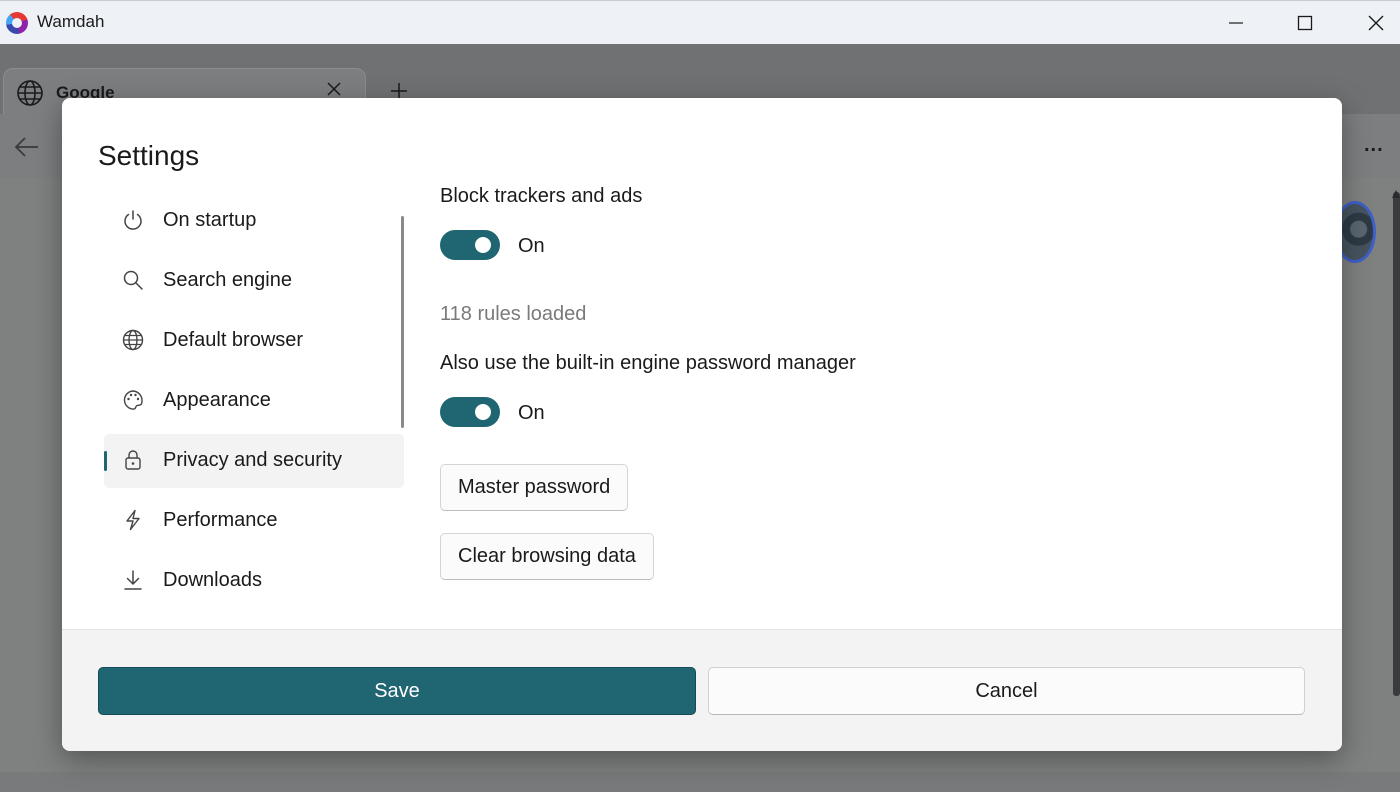 This screenshot has height=792, width=1400. What do you see at coordinates (1396, 444) in the screenshot?
I see `page-scrollbar` at bounding box center [1396, 444].